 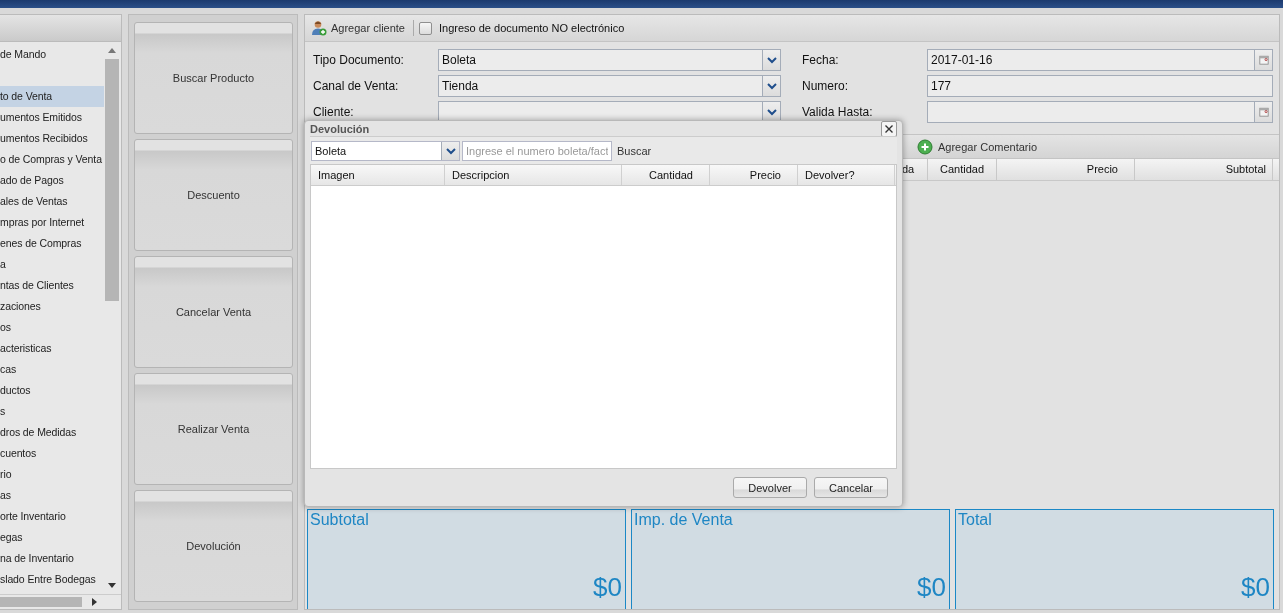 What do you see at coordinates (359, 60) in the screenshot?
I see `field-label: Tipo Documento:` at bounding box center [359, 60].